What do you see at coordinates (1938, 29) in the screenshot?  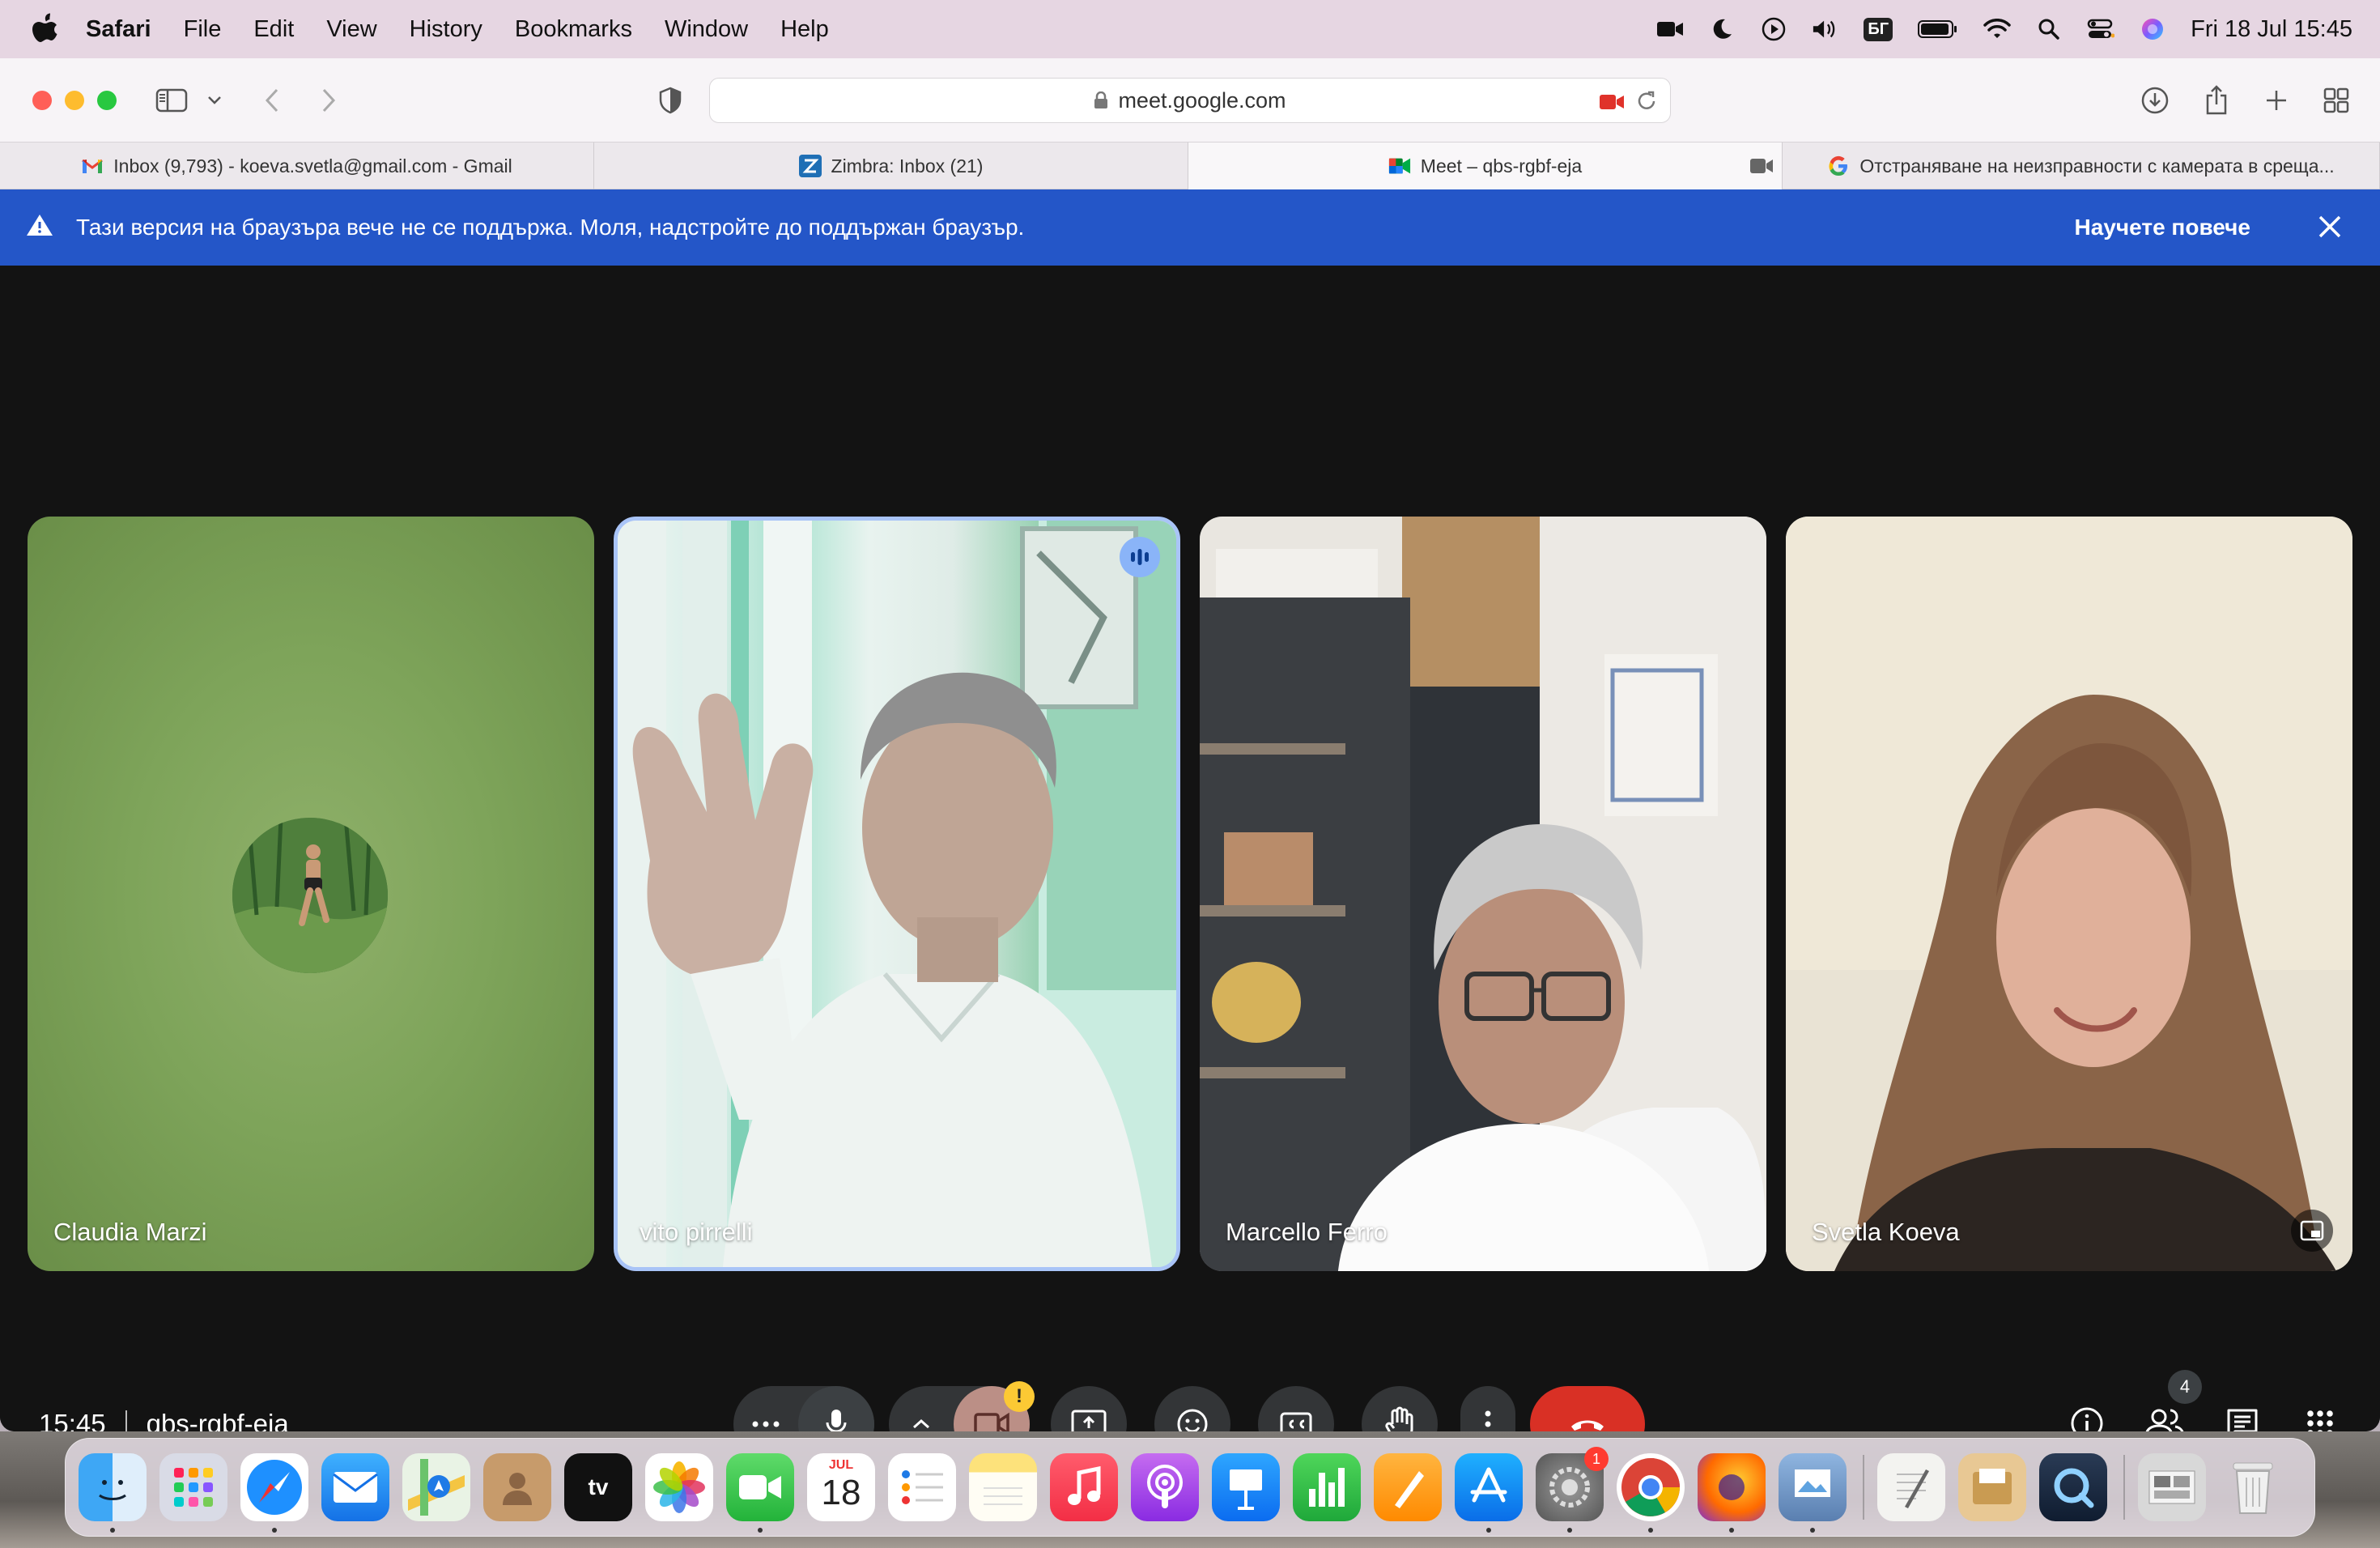 I see `battery-icon` at bounding box center [1938, 29].